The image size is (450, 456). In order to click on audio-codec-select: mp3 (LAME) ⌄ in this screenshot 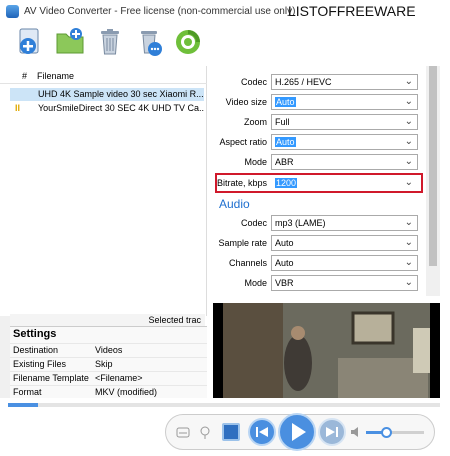, I will do `click(344, 223)`.